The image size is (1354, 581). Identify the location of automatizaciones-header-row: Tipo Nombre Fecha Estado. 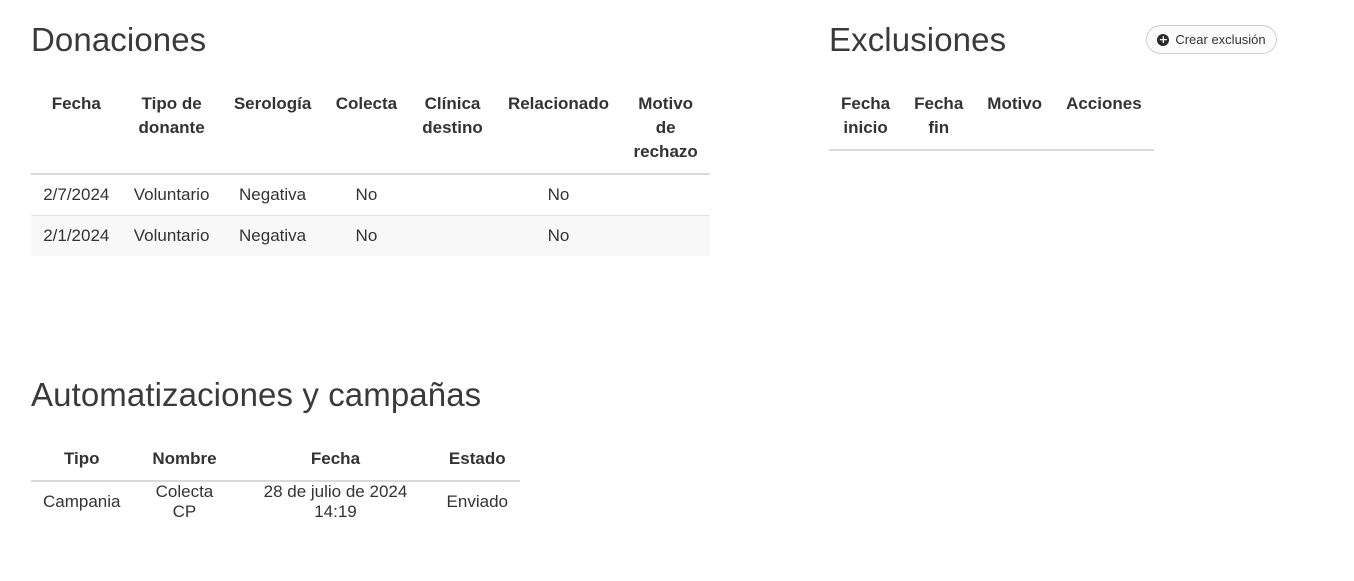
(275, 458).